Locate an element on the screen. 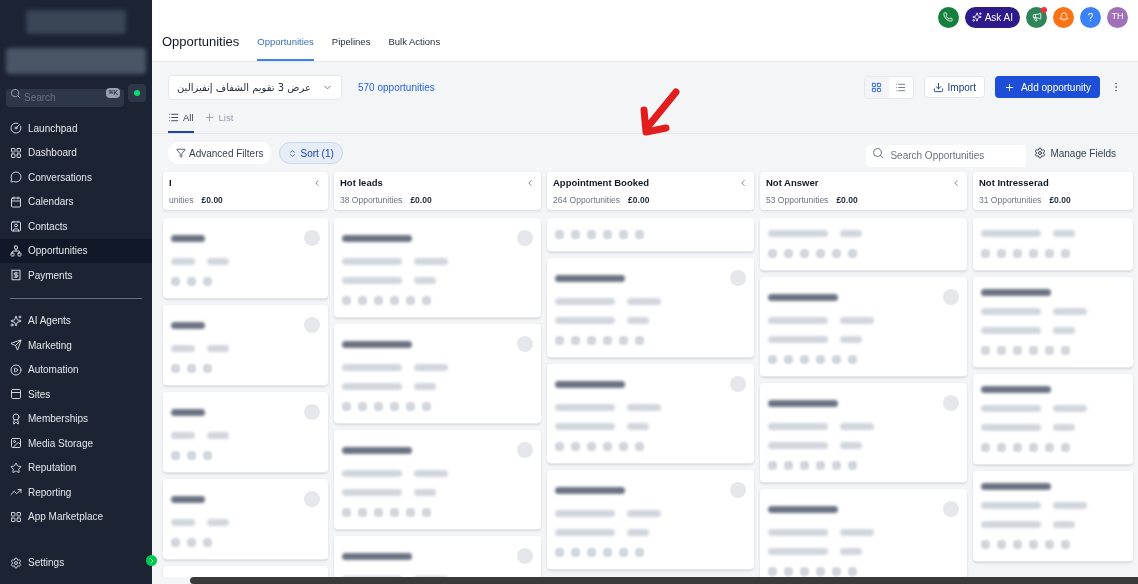  help-button: ? is located at coordinates (1090, 17).